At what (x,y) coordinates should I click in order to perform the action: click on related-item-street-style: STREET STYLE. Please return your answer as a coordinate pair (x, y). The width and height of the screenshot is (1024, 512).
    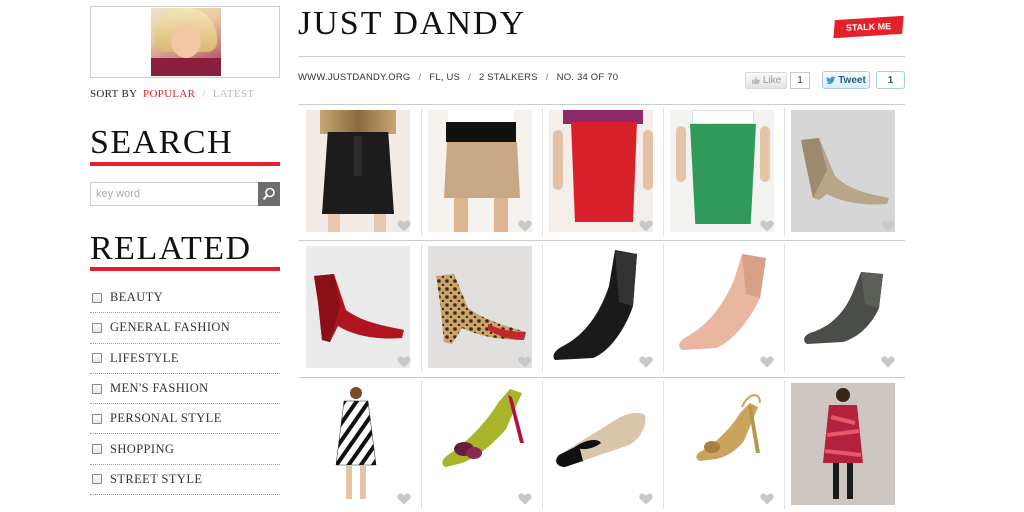
    Looking at the image, I should click on (185, 480).